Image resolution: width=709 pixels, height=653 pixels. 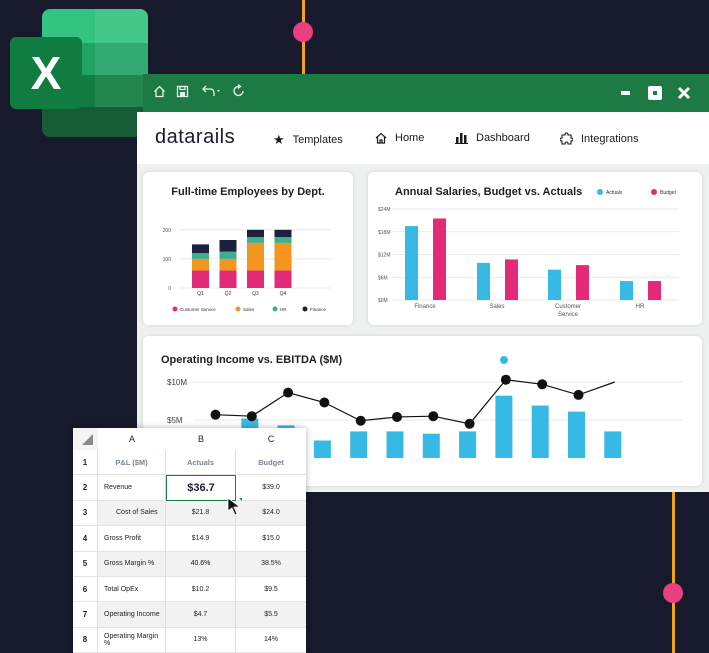 What do you see at coordinates (211, 91) in the screenshot?
I see `undo-icon` at bounding box center [211, 91].